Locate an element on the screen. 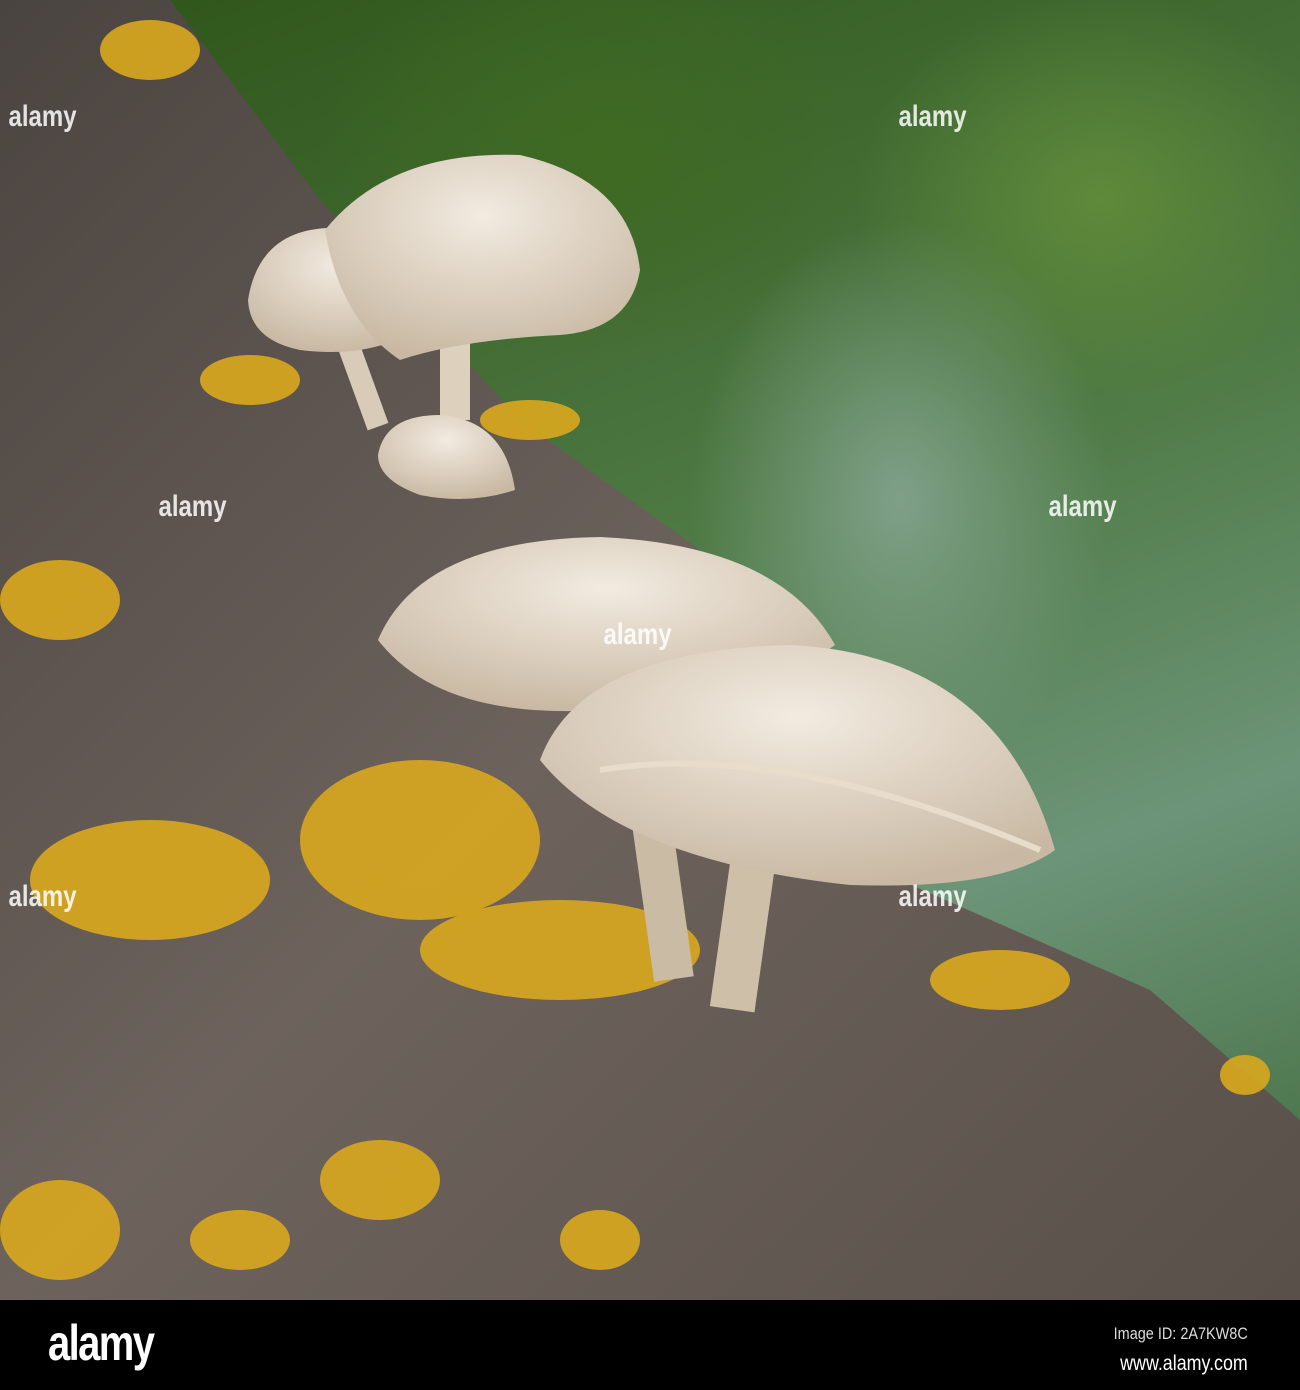  site-url: www.alamy.com is located at coordinates (1184, 1363).